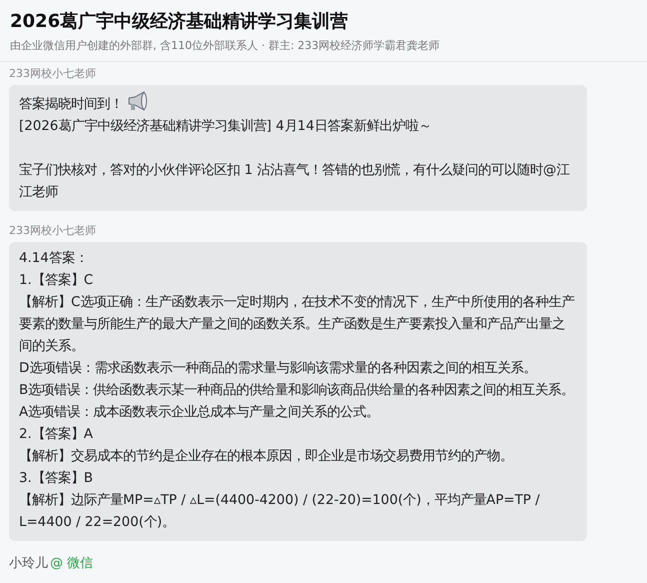 The height and width of the screenshot is (583, 647). Describe the element at coordinates (297, 391) in the screenshot. I see `message-text: B选项错误：供给函数表示某一种商品的供给量和影响该商品供给量的各种因素之间的相互关系。` at that location.